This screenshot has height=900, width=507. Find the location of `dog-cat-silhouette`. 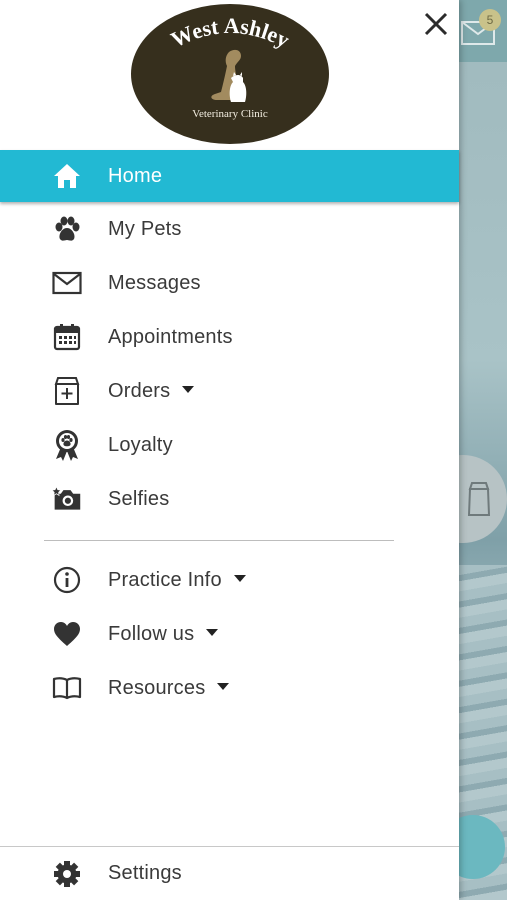

dog-cat-silhouette is located at coordinates (229, 75).